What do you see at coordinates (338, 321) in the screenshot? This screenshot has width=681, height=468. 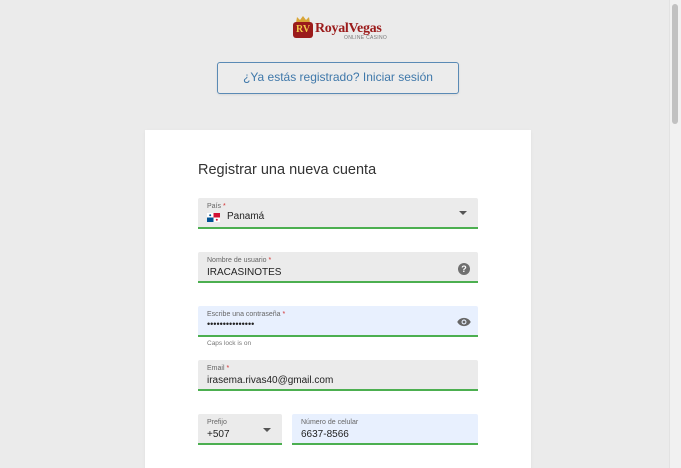 I see `password-field: Escribe una contraseña * •••••••••••••••` at bounding box center [338, 321].